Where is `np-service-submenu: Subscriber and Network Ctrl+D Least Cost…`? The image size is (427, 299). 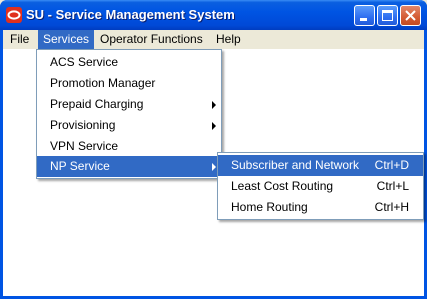
np-service-submenu: Subscriber and Network Ctrl+D Least Cost… is located at coordinates (320, 186).